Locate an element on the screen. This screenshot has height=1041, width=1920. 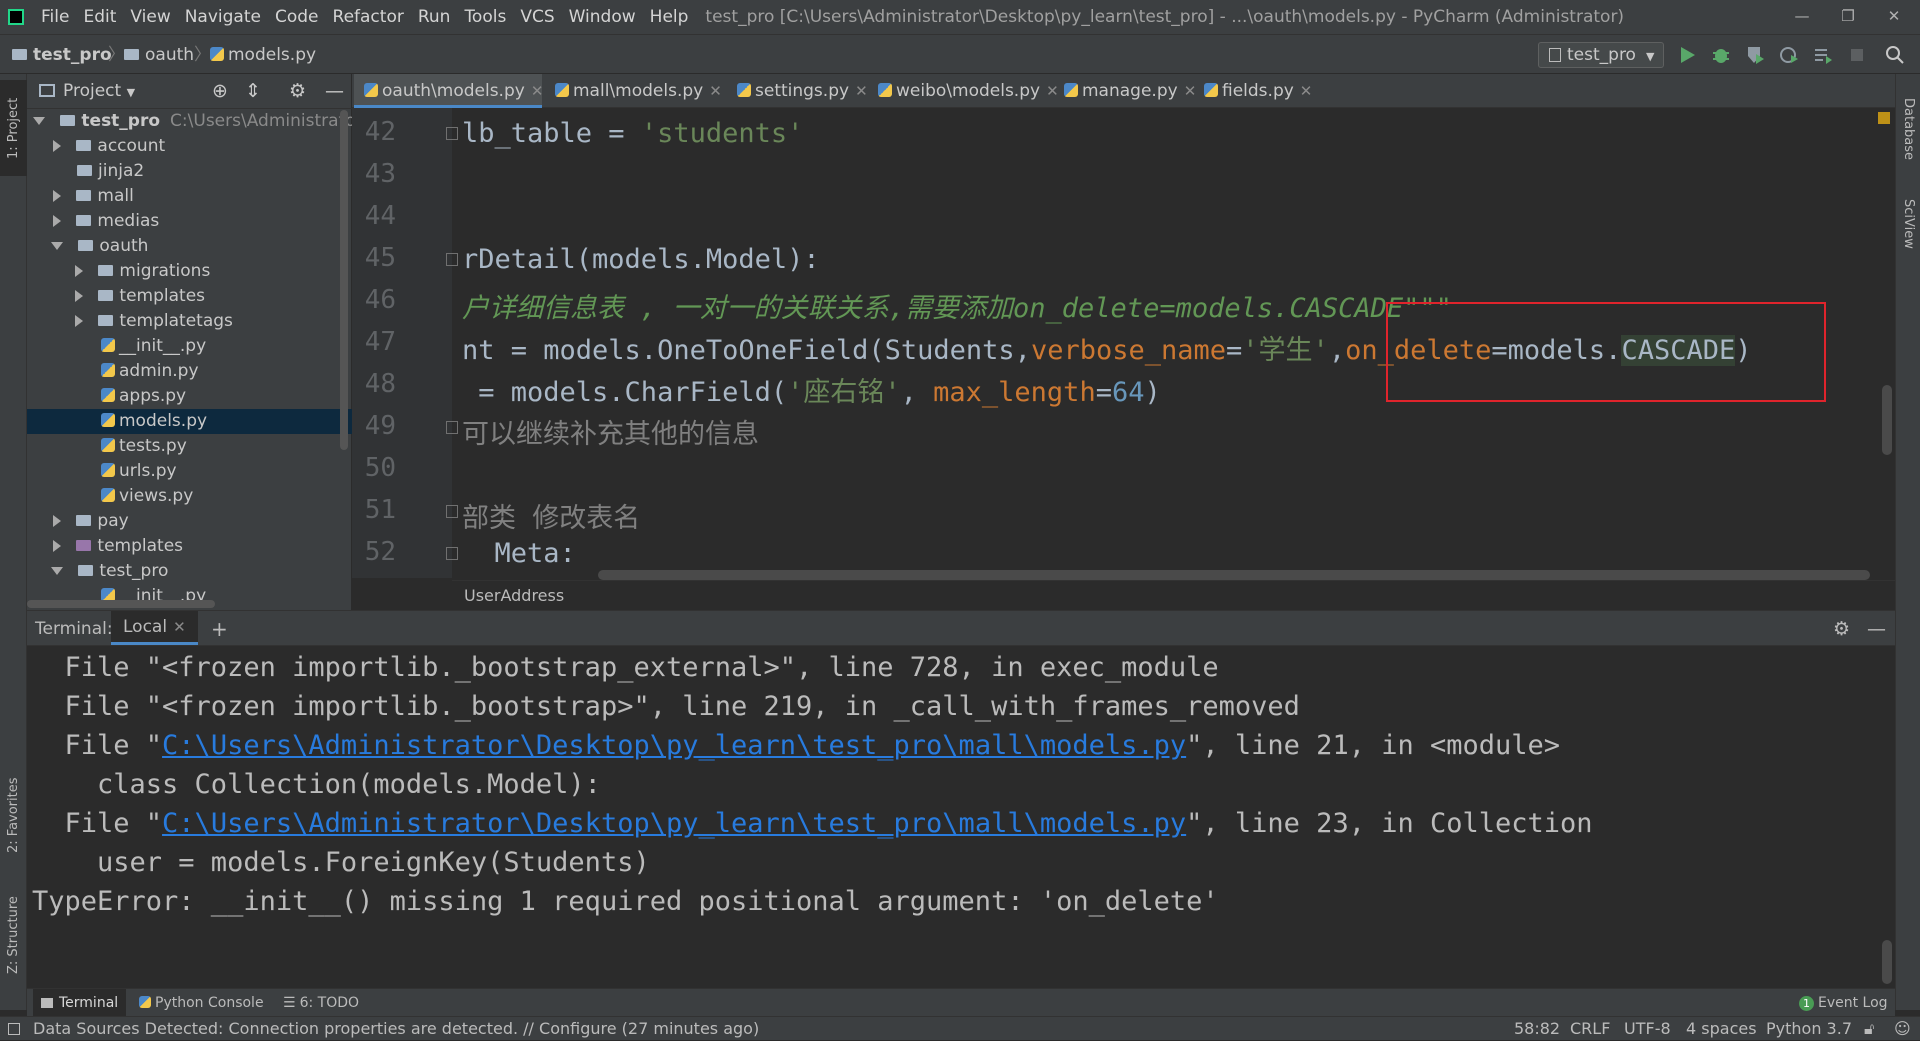
tree-item-templates-root: templates is located at coordinates (189, 546).